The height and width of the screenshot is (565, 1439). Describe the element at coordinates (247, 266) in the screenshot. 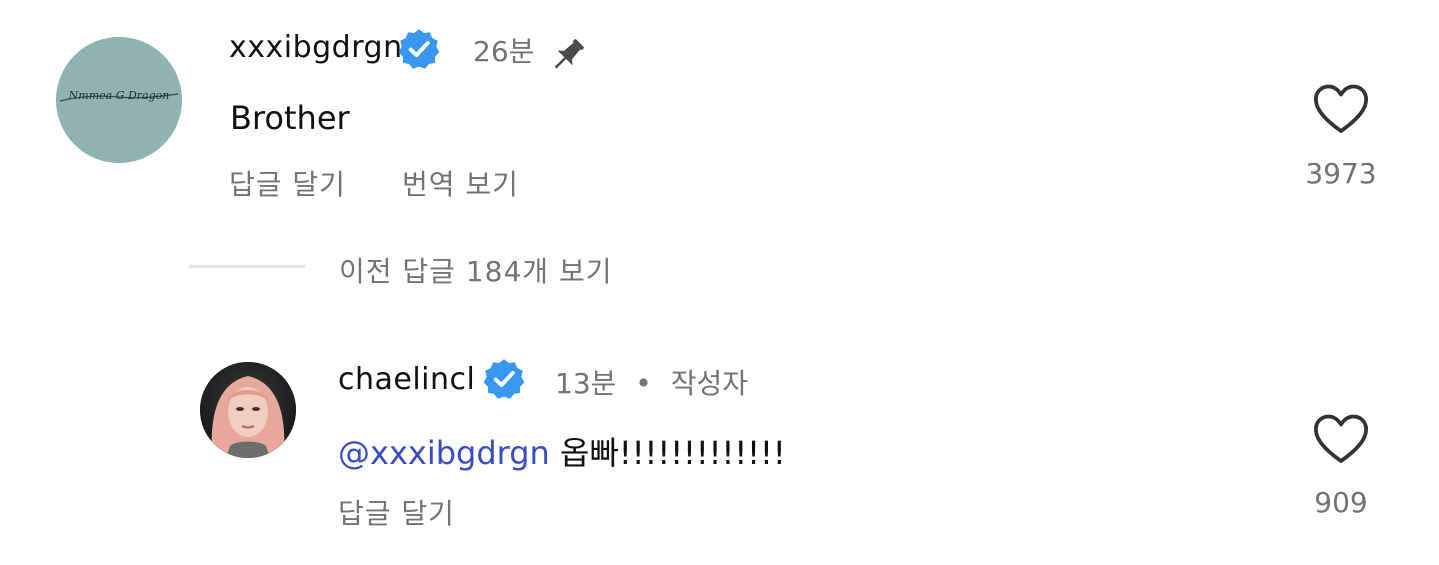

I see `replies-divider` at that location.